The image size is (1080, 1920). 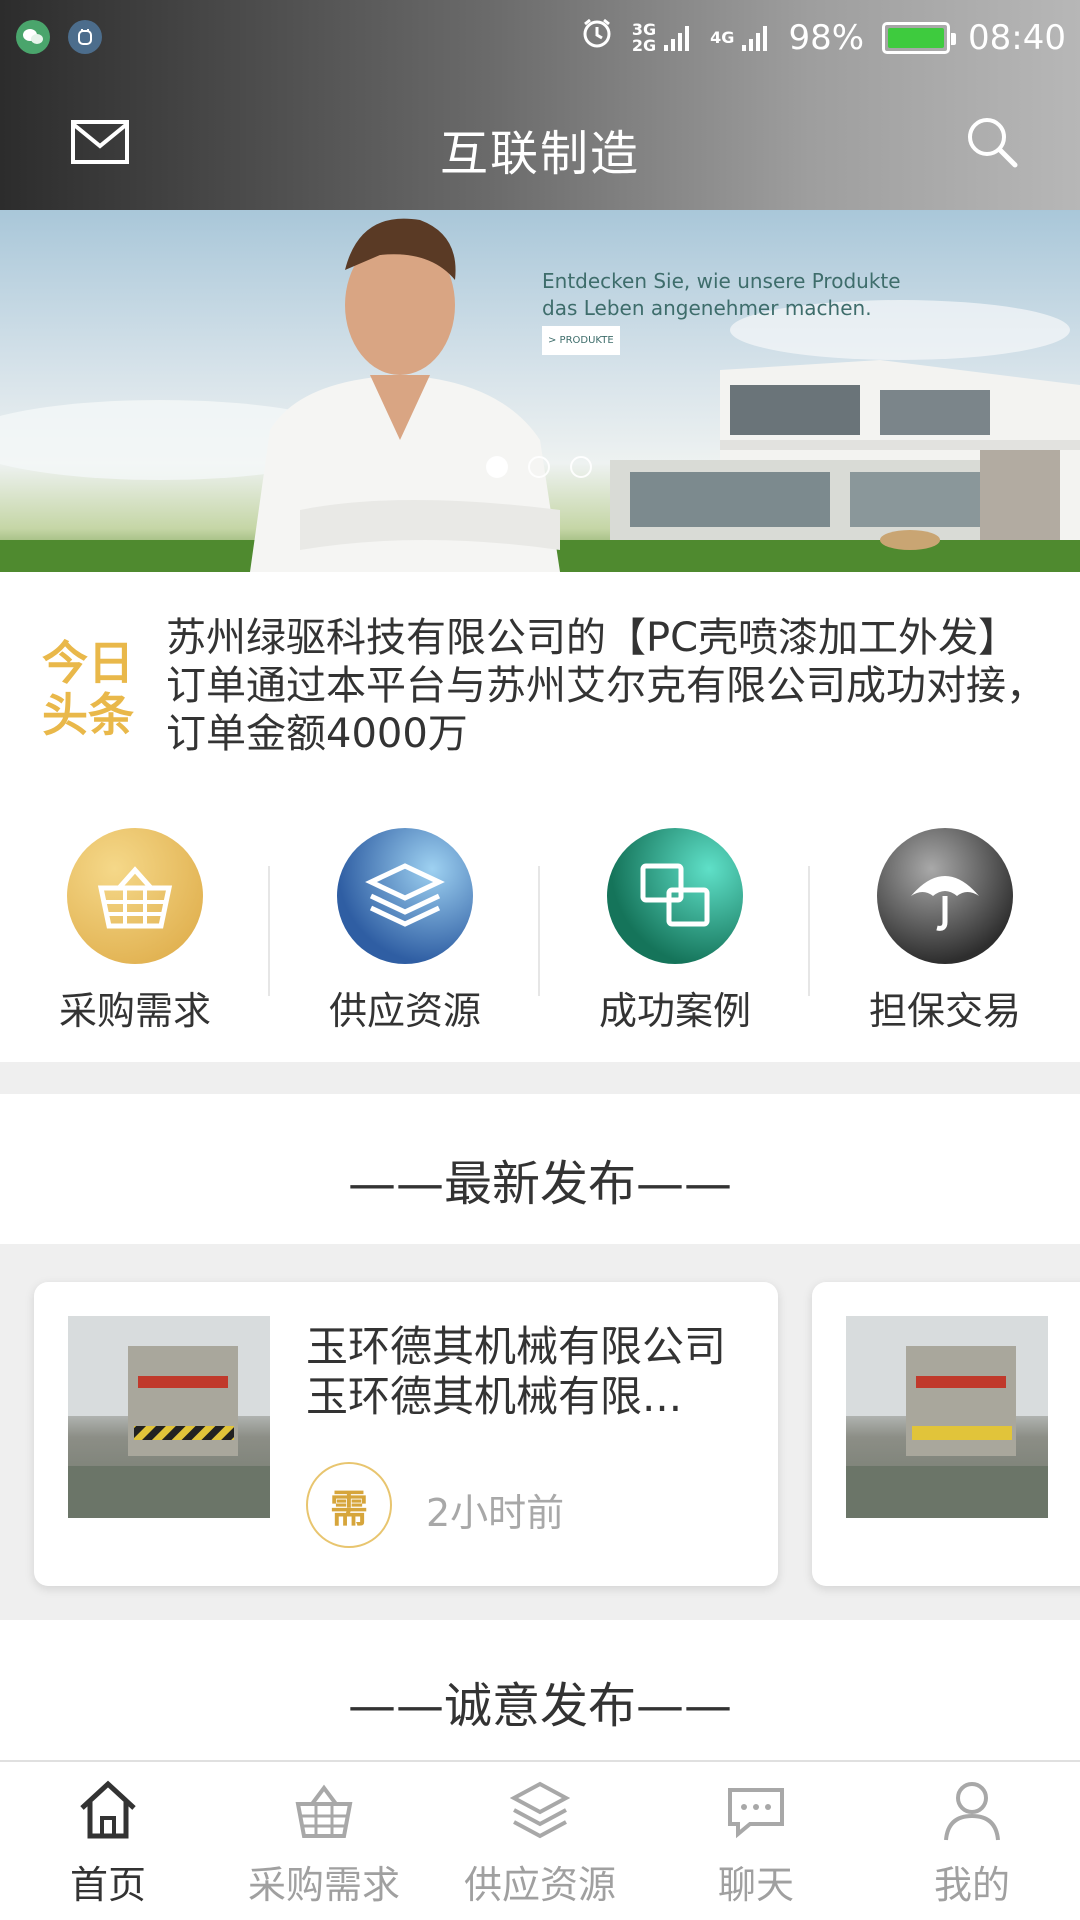 I want to click on tab-label: 供应资源, so click(x=539, y=1885).